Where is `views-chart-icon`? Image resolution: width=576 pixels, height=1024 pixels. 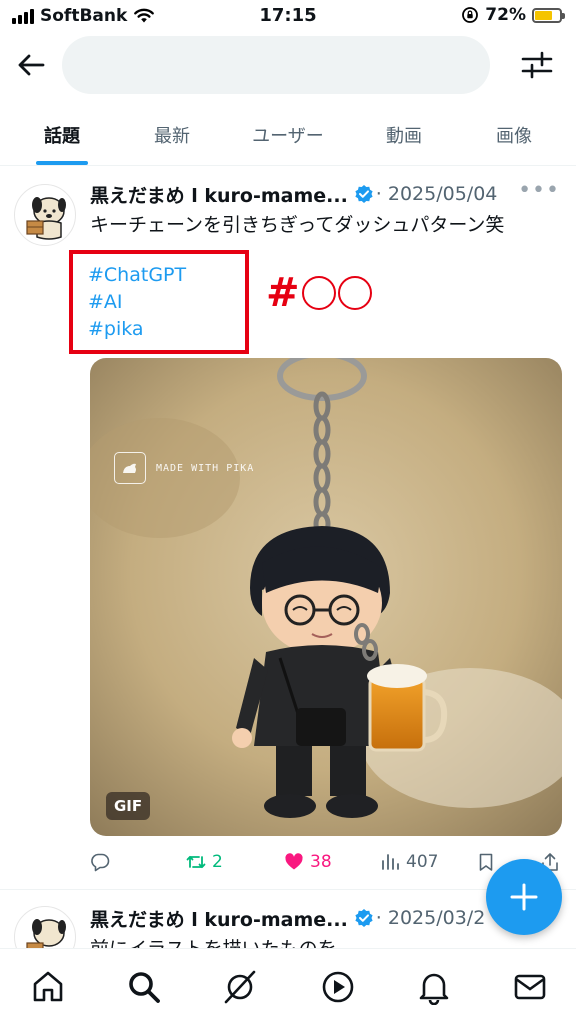 views-chart-icon is located at coordinates (390, 862).